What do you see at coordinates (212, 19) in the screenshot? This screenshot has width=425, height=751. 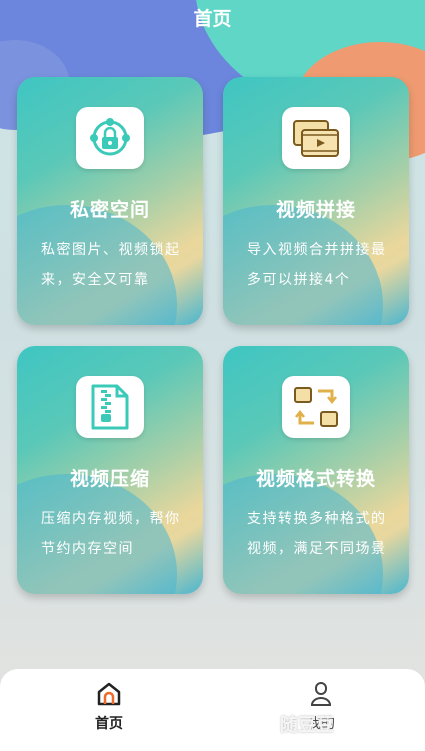 I see `page-title: 首页` at bounding box center [212, 19].